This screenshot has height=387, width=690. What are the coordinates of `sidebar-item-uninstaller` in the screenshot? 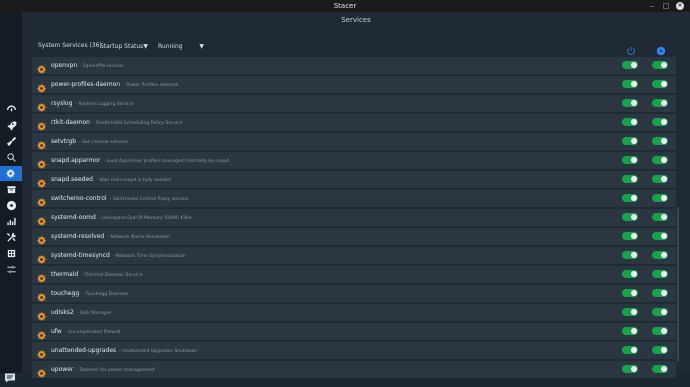 It's located at (11, 205).